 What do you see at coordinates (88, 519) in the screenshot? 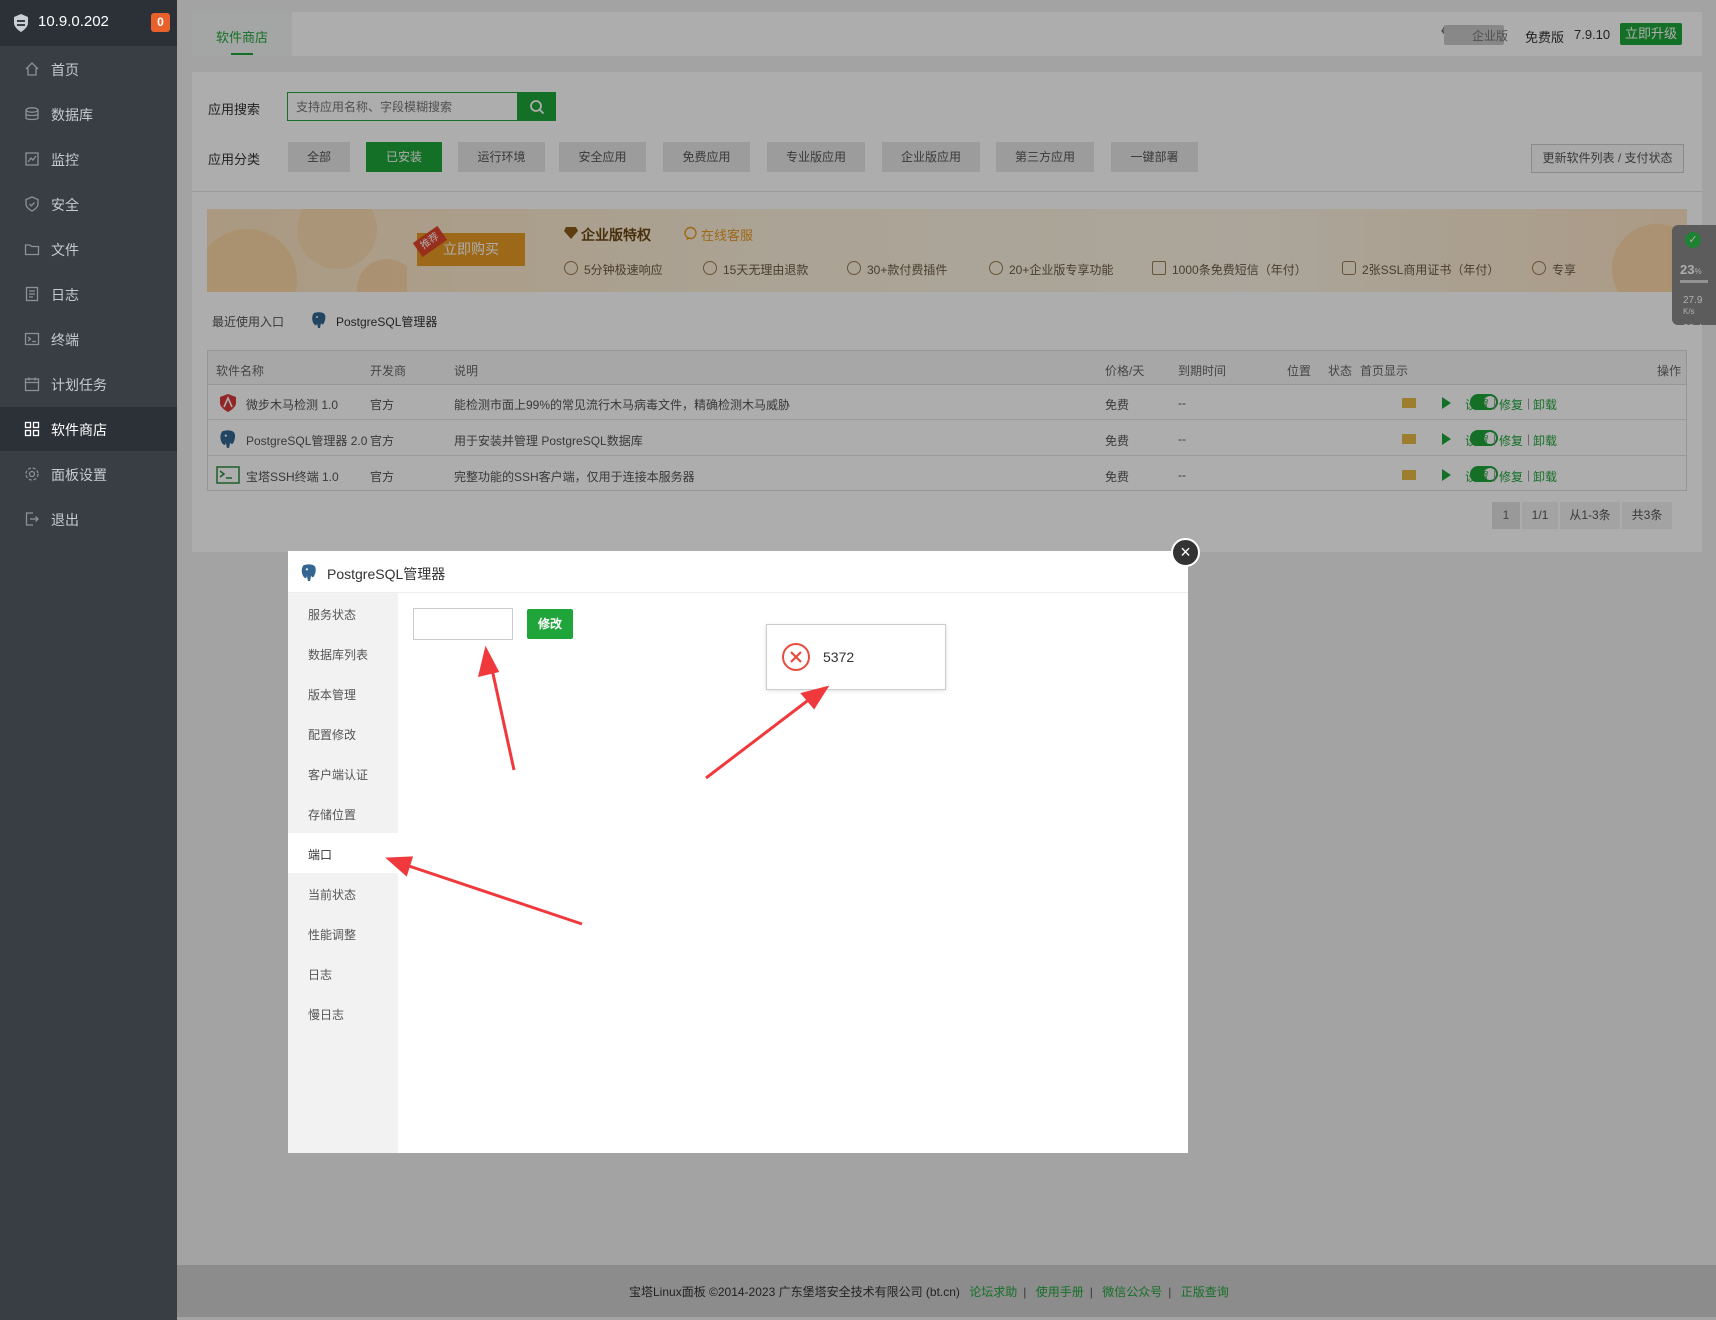
I see `sidebar-item-logout: 退出` at bounding box center [88, 519].